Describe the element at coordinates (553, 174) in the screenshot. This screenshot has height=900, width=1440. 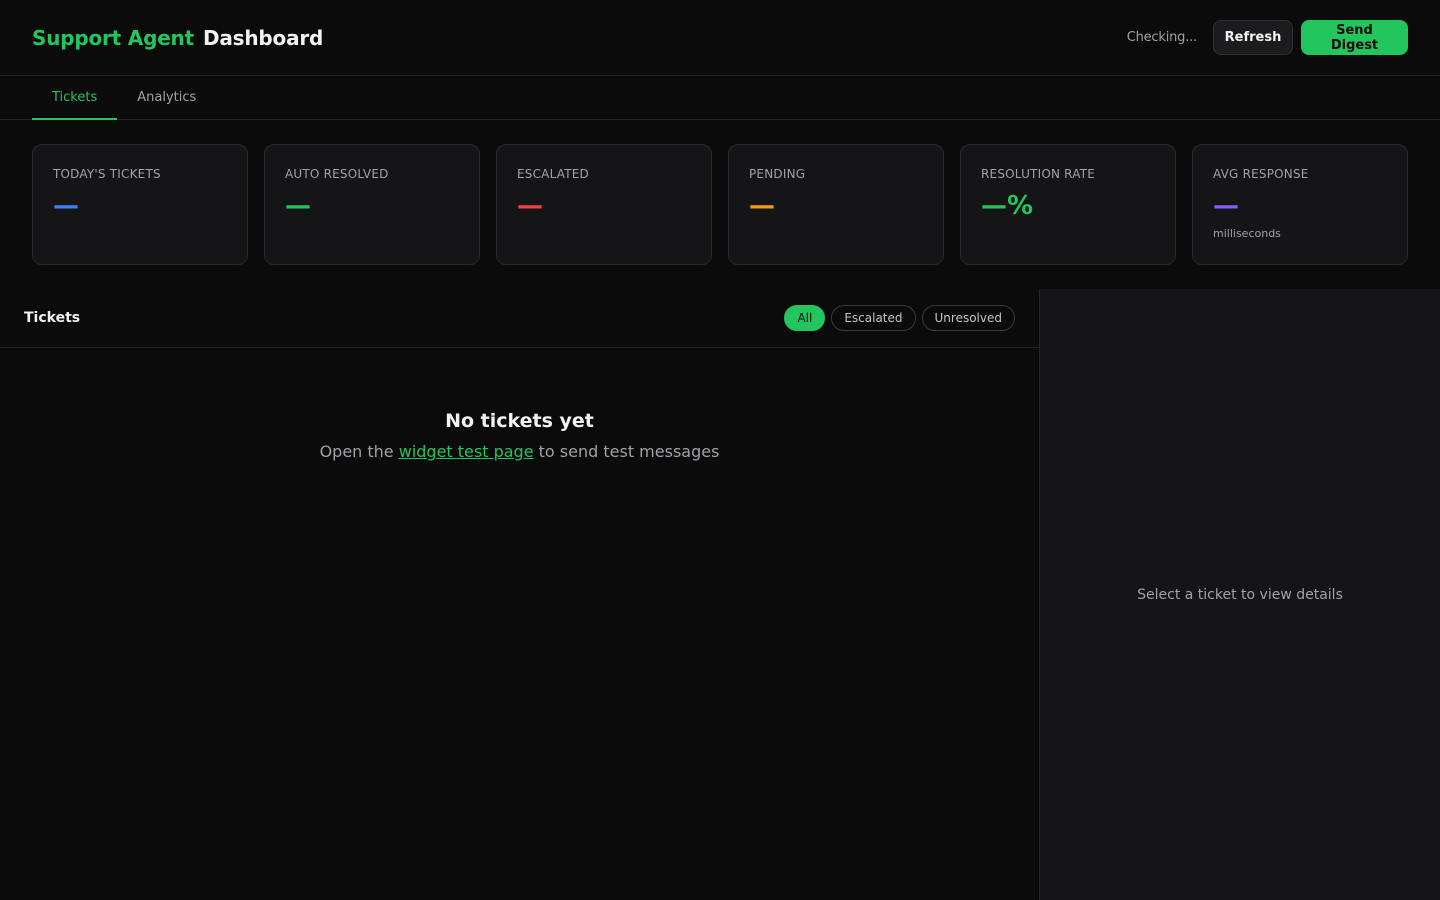
I see `stat-label: Escalated` at that location.